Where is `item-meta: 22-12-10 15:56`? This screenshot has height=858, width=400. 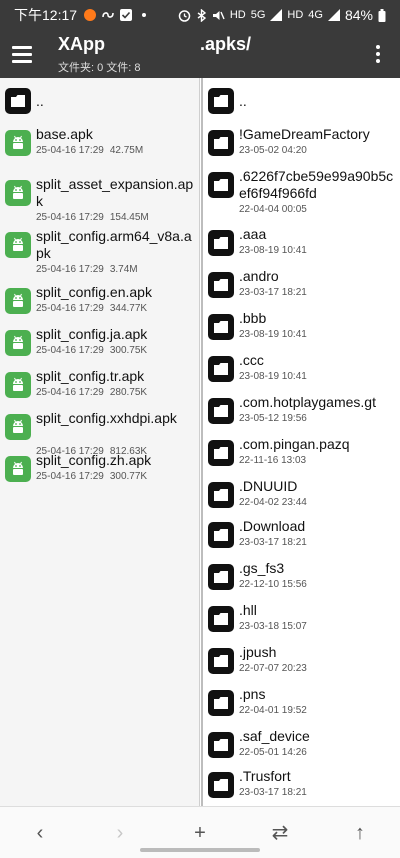
item-meta: 22-12-10 15:56 is located at coordinates (273, 584).